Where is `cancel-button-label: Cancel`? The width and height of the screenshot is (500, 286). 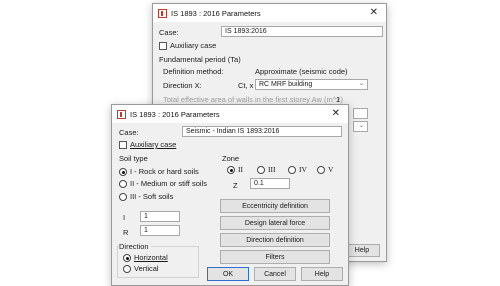 cancel-button-label: Cancel is located at coordinates (275, 274).